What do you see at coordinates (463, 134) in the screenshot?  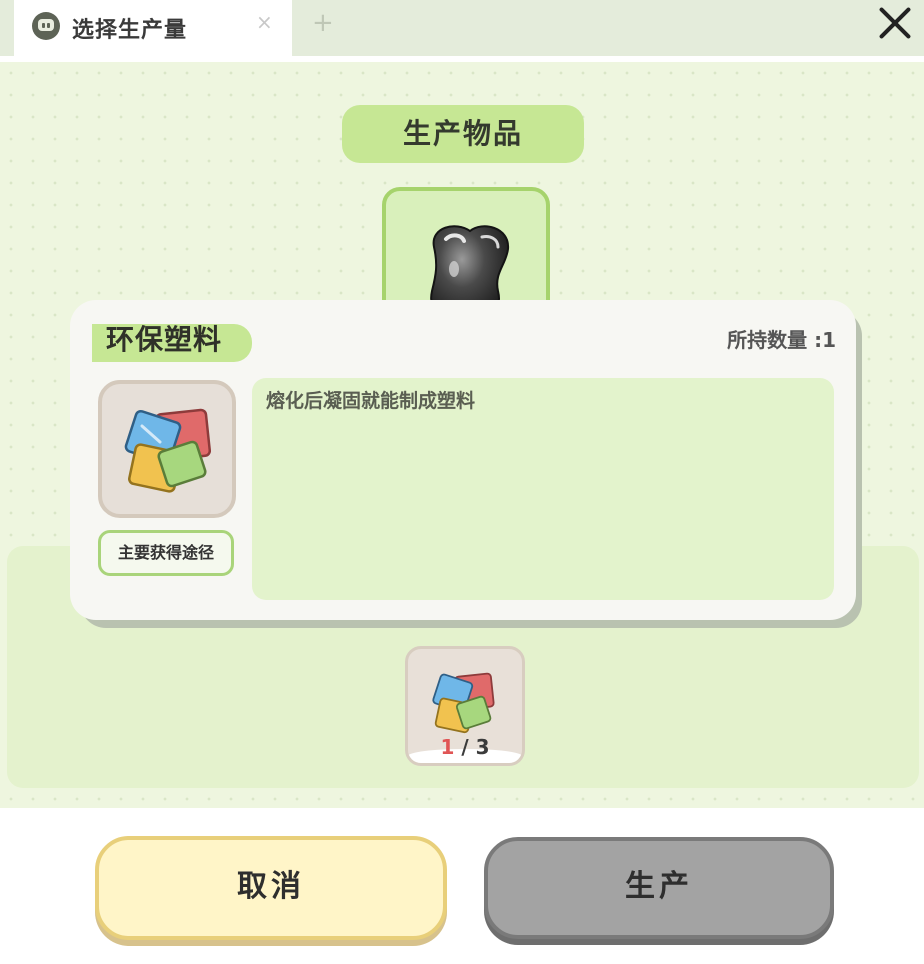 I see `section-title: 生产物品` at bounding box center [463, 134].